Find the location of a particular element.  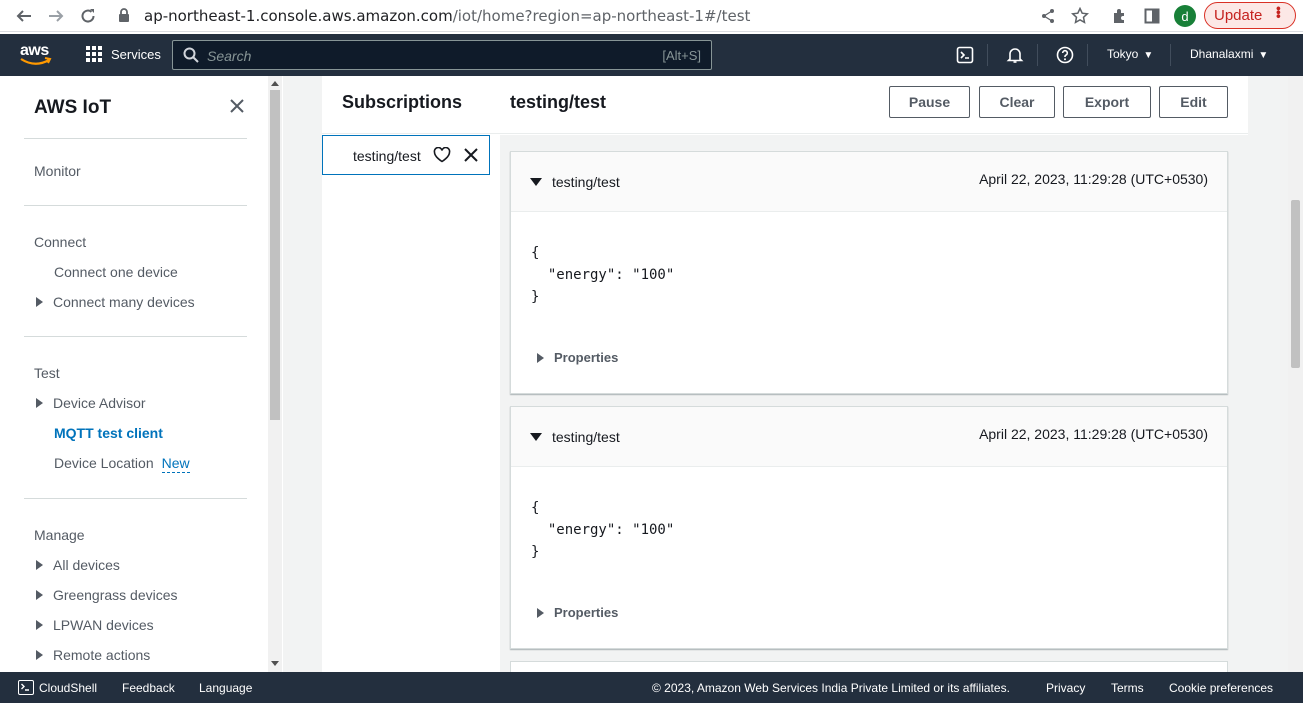

update-button: Update ••• is located at coordinates (1250, 15).